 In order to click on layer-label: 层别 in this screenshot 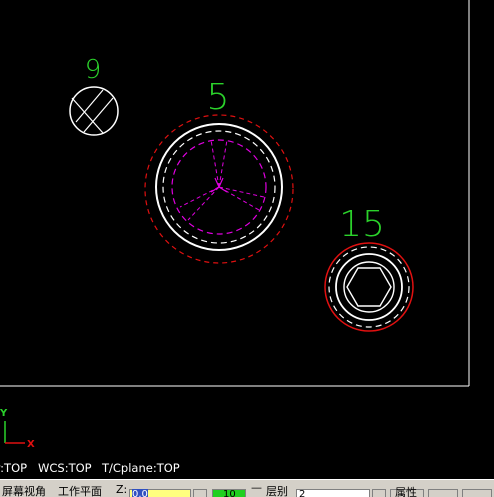, I will do `click(277, 490)`.